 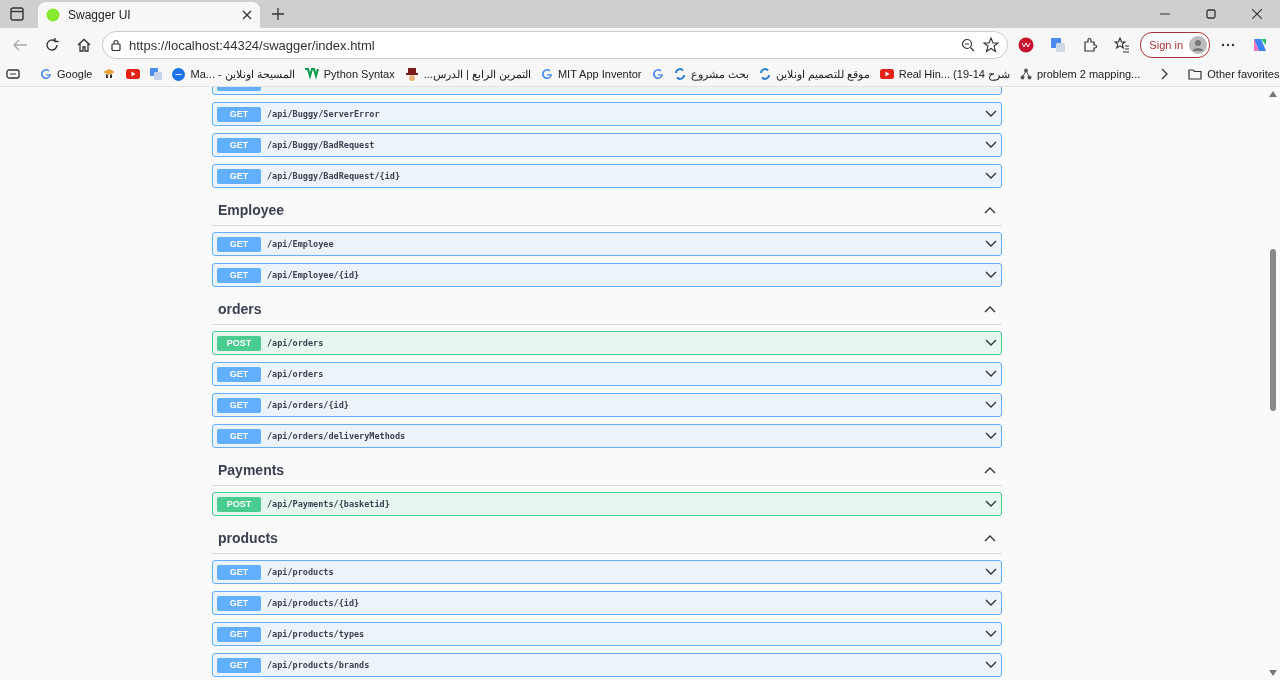 I want to click on endpoint-row: GET /api/Employee/{id}, so click(x=607, y=275).